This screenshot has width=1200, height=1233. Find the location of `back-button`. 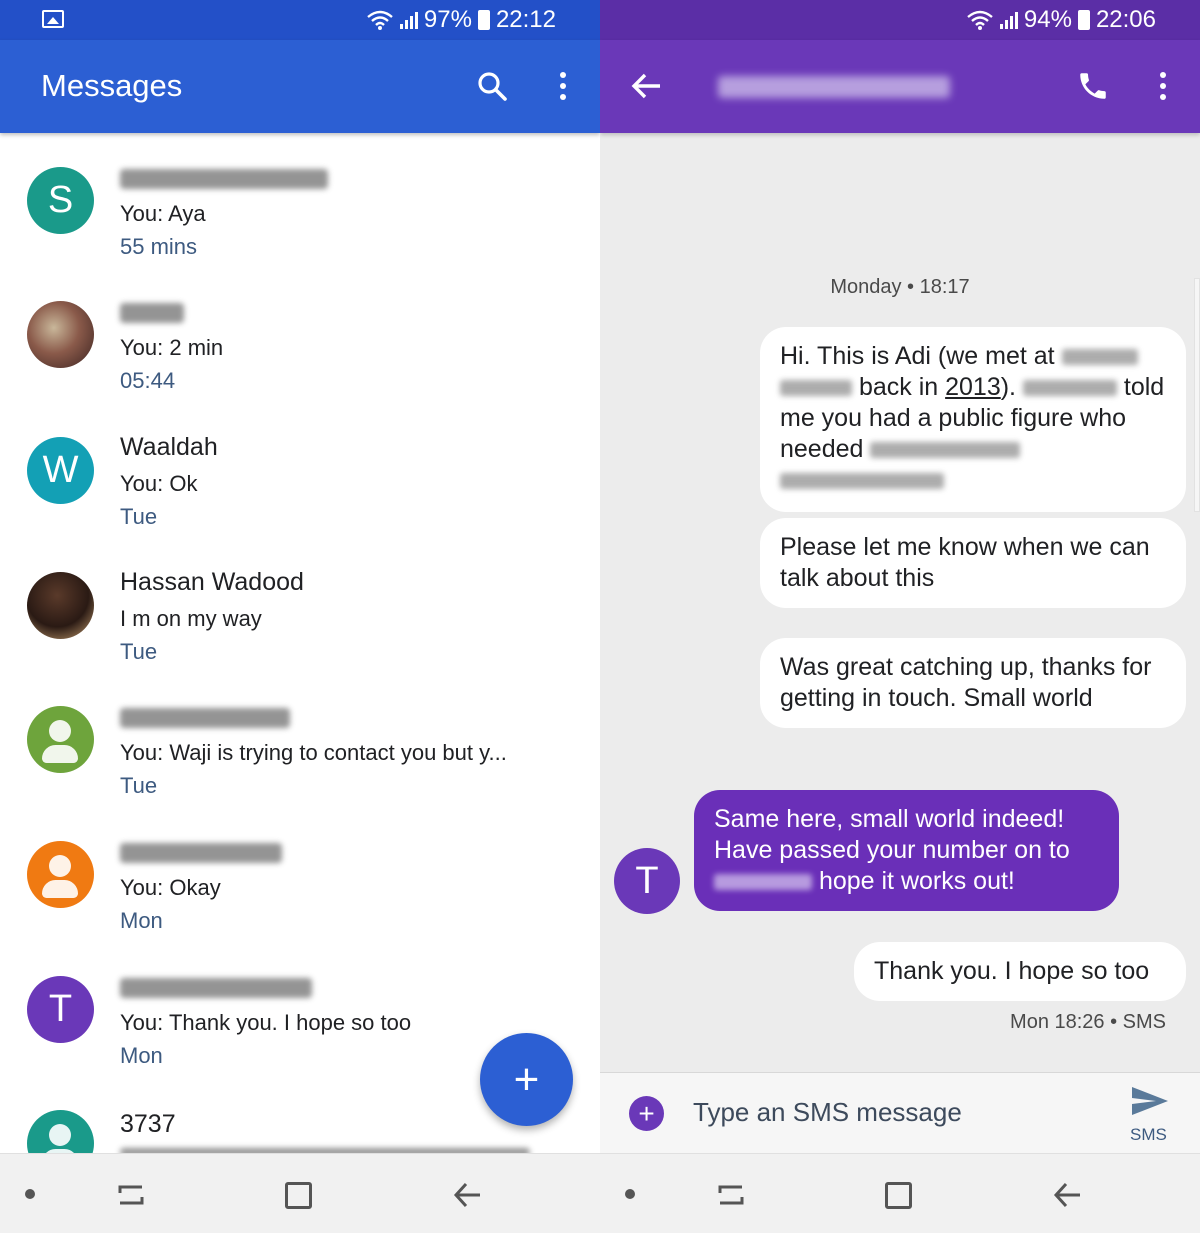

back-button is located at coordinates (646, 86).